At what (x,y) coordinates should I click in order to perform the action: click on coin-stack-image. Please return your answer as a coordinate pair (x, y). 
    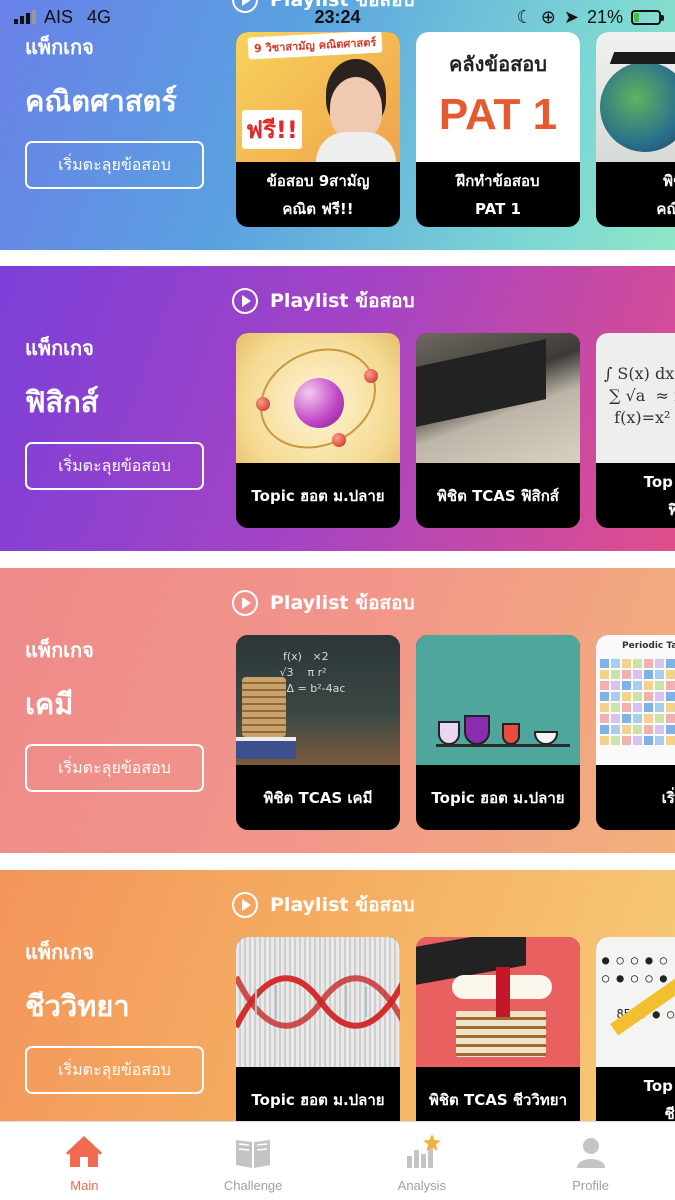
    Looking at the image, I should click on (264, 707).